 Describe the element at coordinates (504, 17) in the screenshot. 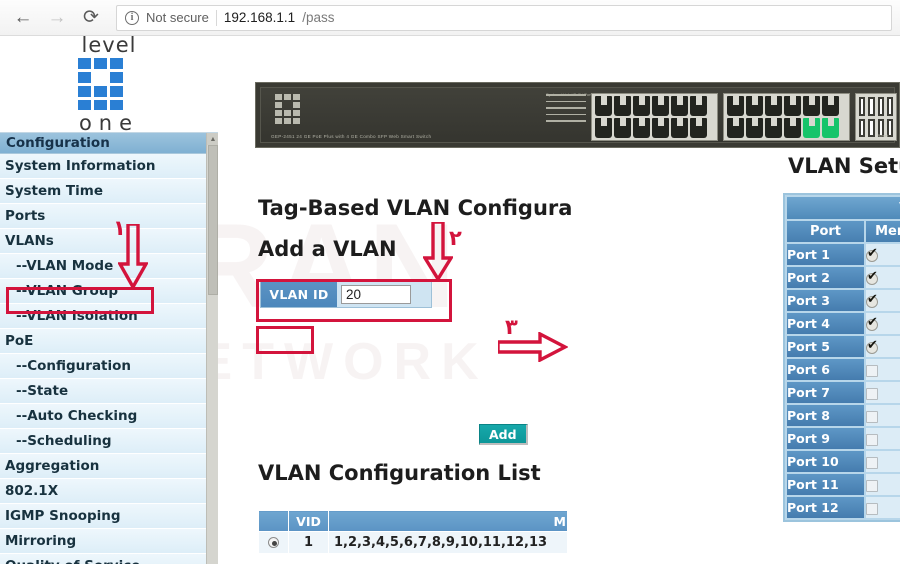

I see `address-bar: i Not secure 192.168.1.1/pass` at that location.